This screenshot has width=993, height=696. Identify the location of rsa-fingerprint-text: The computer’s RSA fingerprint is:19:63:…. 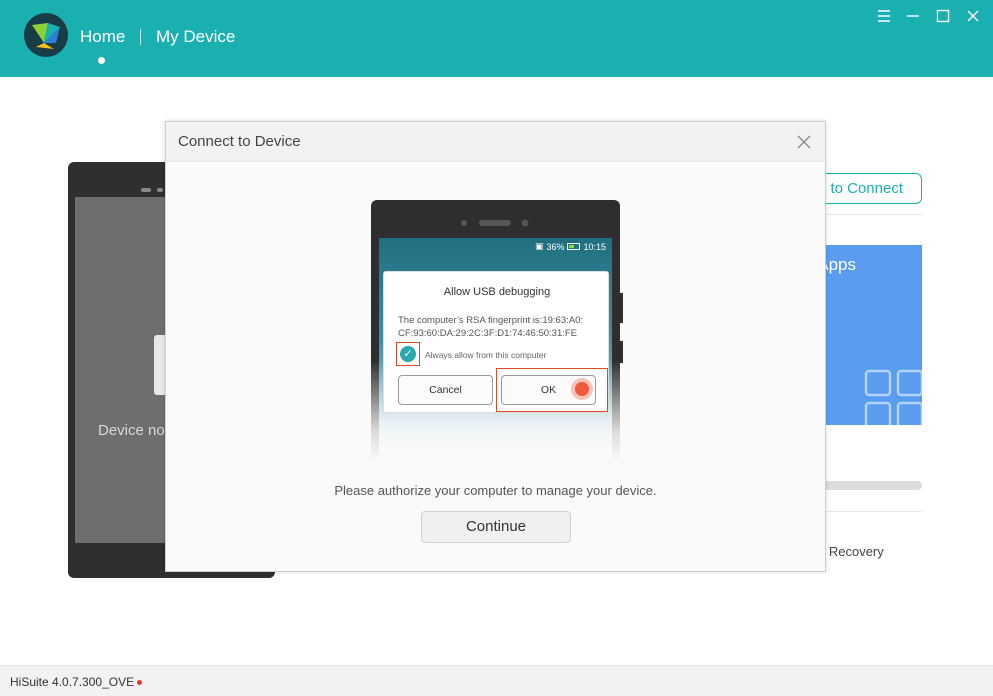
(490, 327).